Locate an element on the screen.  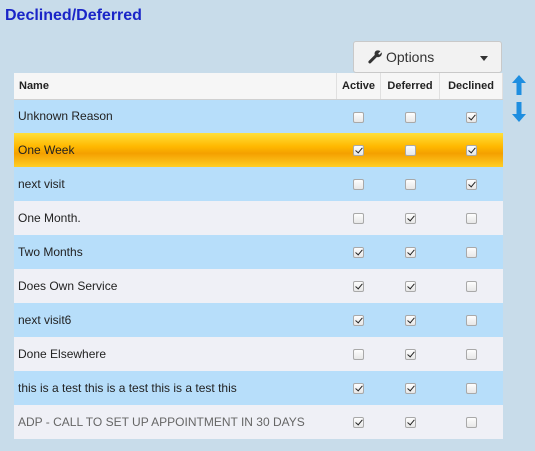
table-row: next visit6 is located at coordinates (258, 320).